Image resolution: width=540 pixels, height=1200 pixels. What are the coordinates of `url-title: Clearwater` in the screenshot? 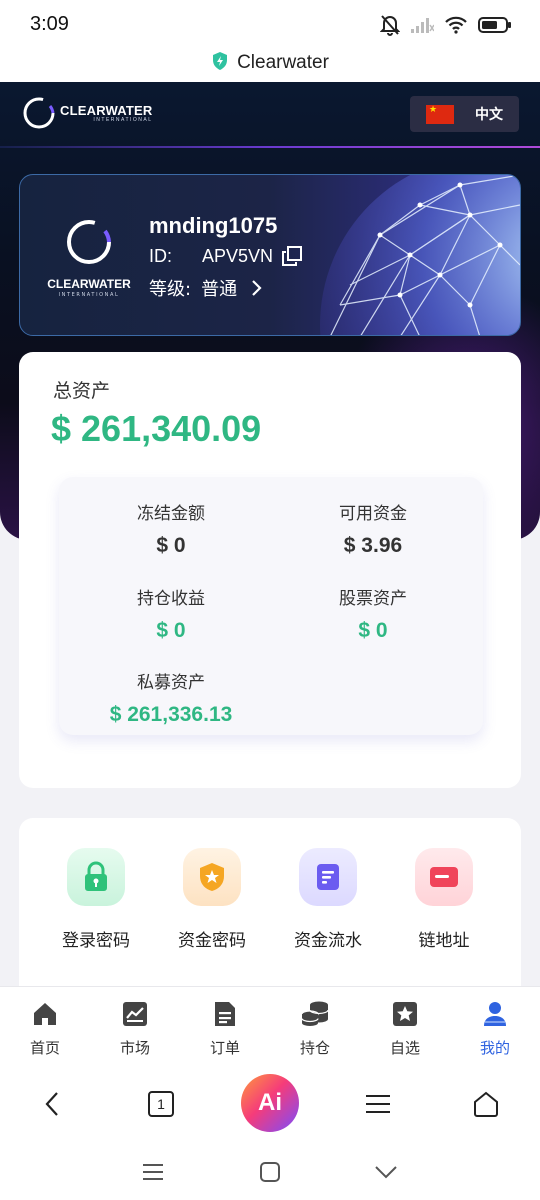 It's located at (283, 62).